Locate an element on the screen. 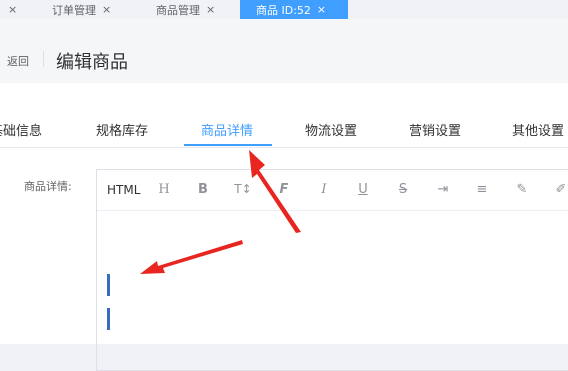  active-tab-indicator is located at coordinates (228, 145).